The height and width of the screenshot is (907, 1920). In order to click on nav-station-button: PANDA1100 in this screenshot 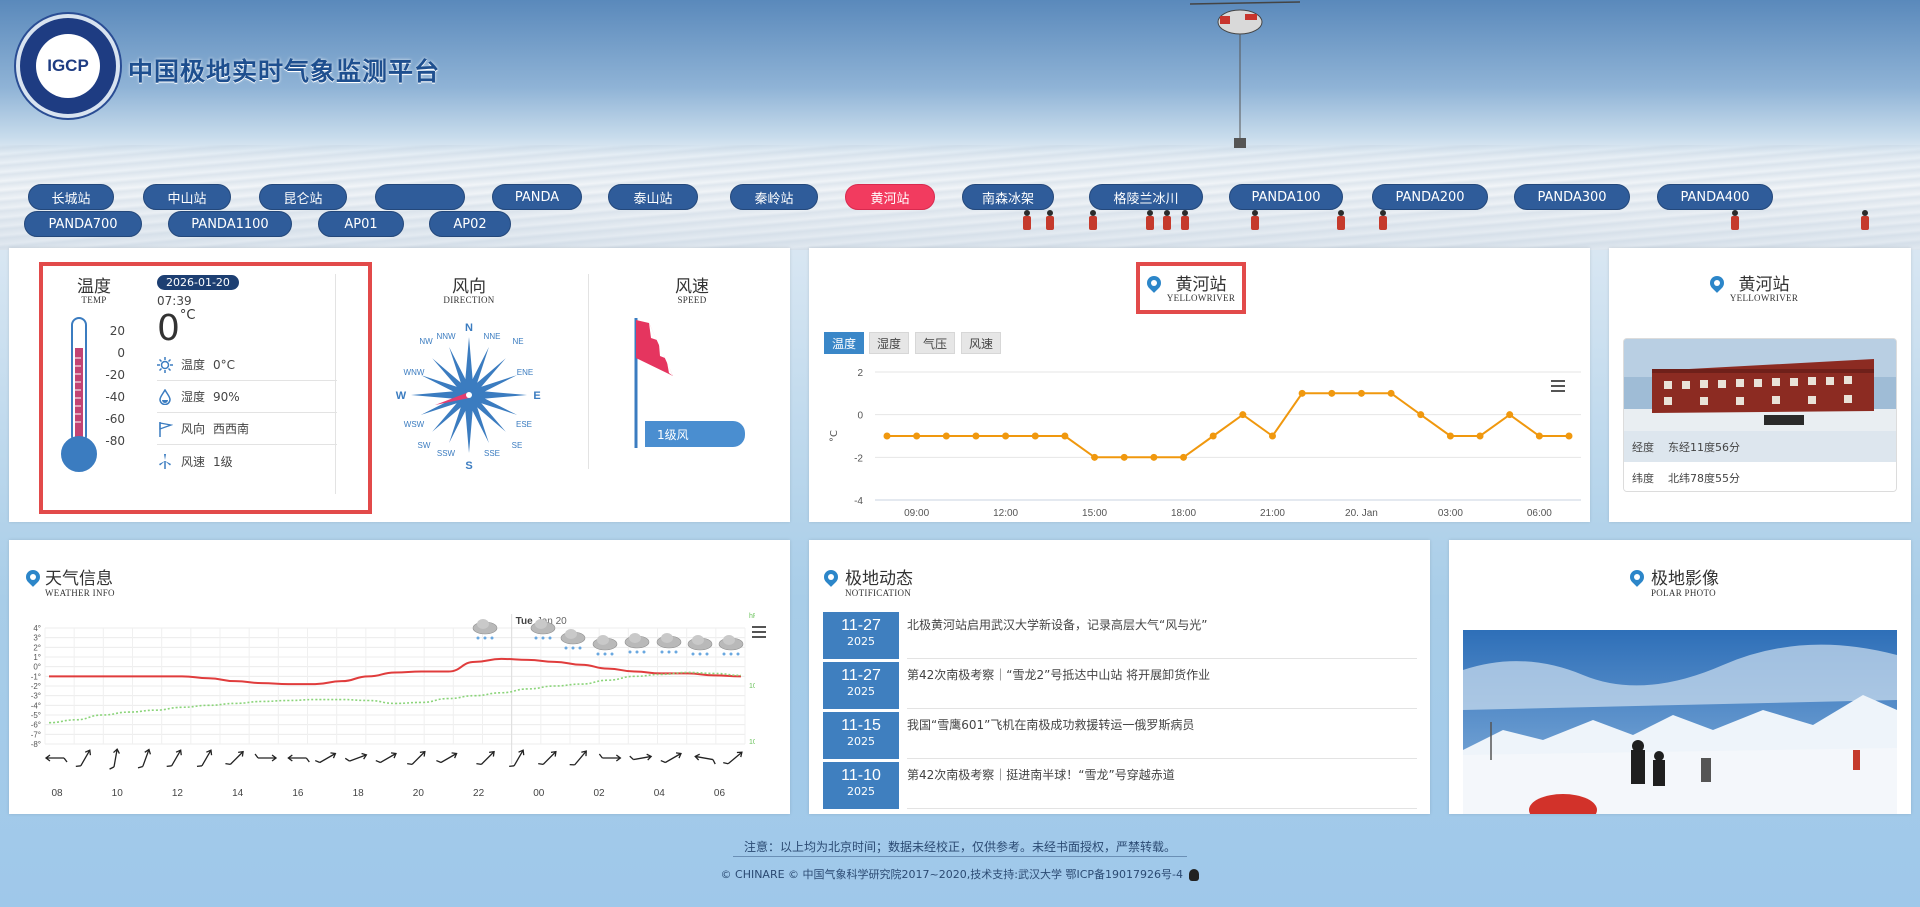, I will do `click(230, 224)`.